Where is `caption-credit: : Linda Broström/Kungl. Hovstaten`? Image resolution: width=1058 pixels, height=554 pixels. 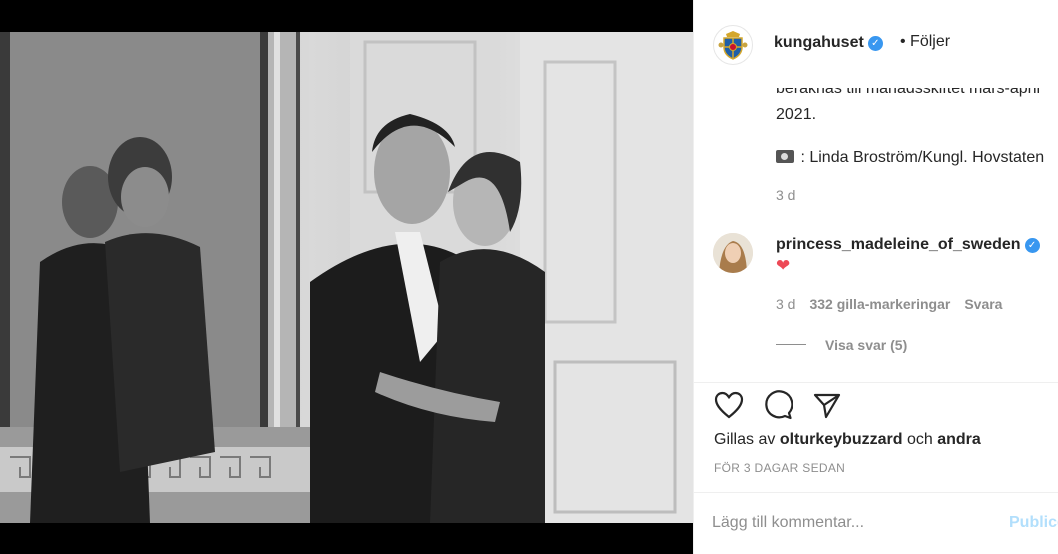
caption-credit: : Linda Broström/Kungl. Hovstaten is located at coordinates (910, 158).